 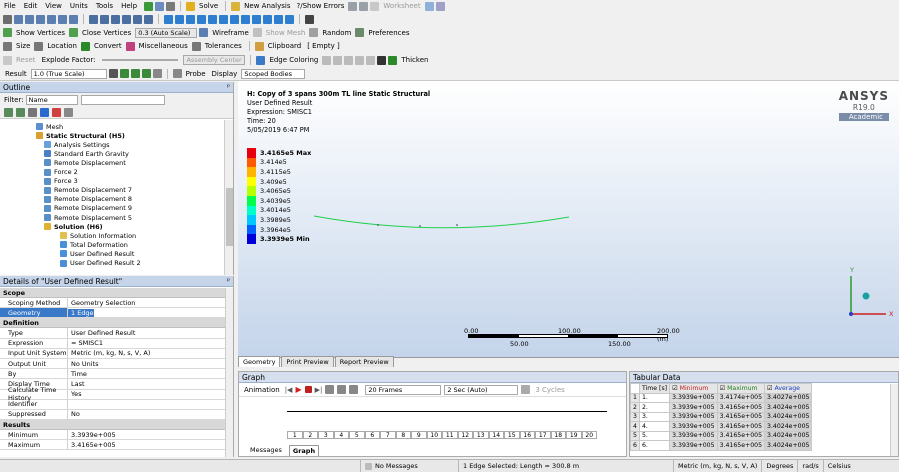 I want to click on menu-edit: Edit, so click(x=31, y=6).